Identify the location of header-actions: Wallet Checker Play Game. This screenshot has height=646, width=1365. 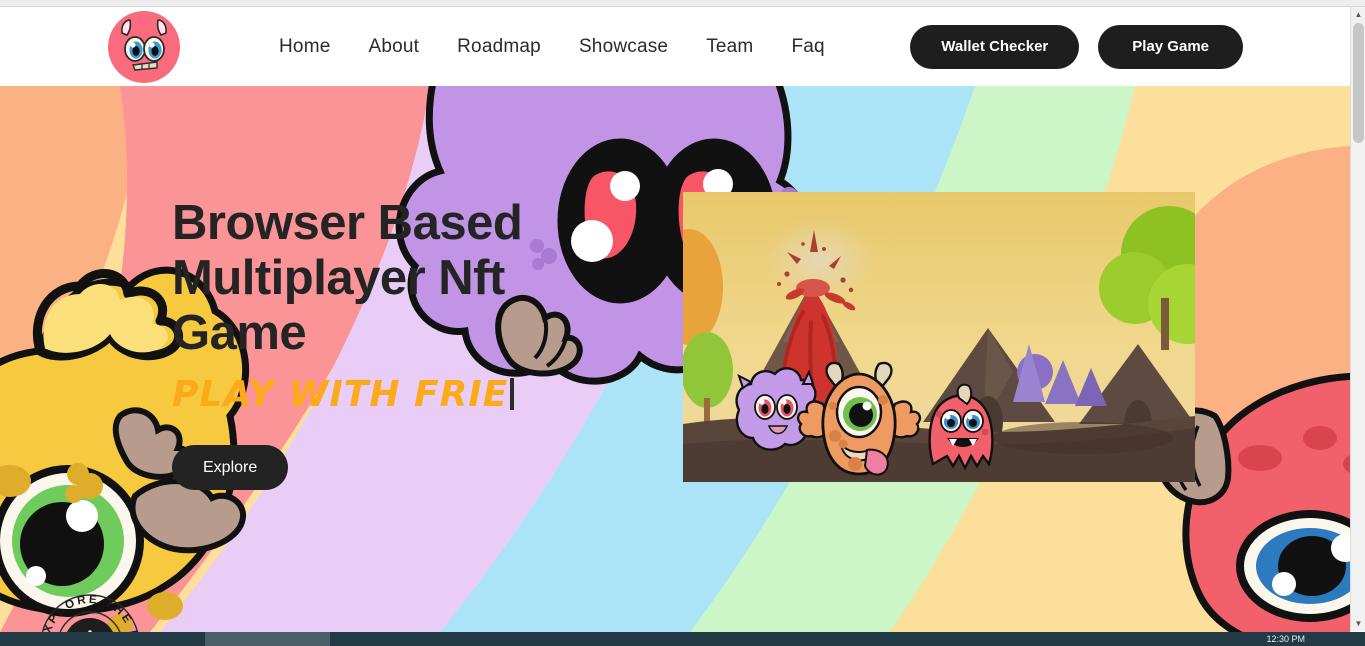
(1076, 46).